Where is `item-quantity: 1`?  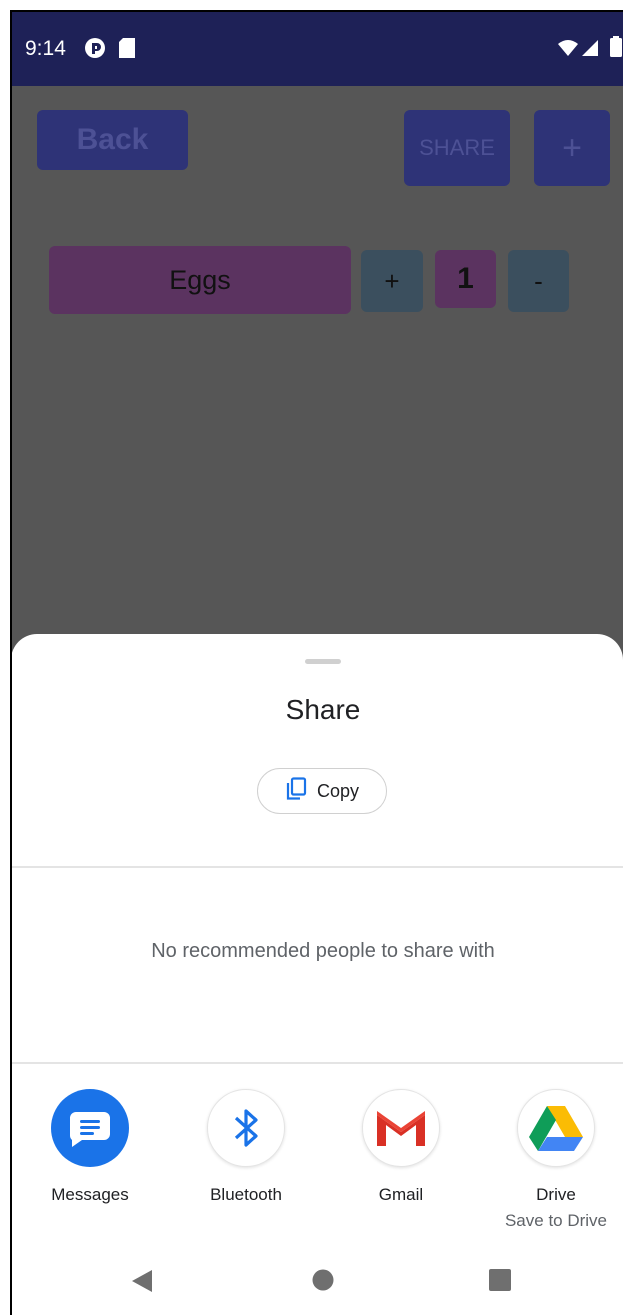 item-quantity: 1 is located at coordinates (465, 279).